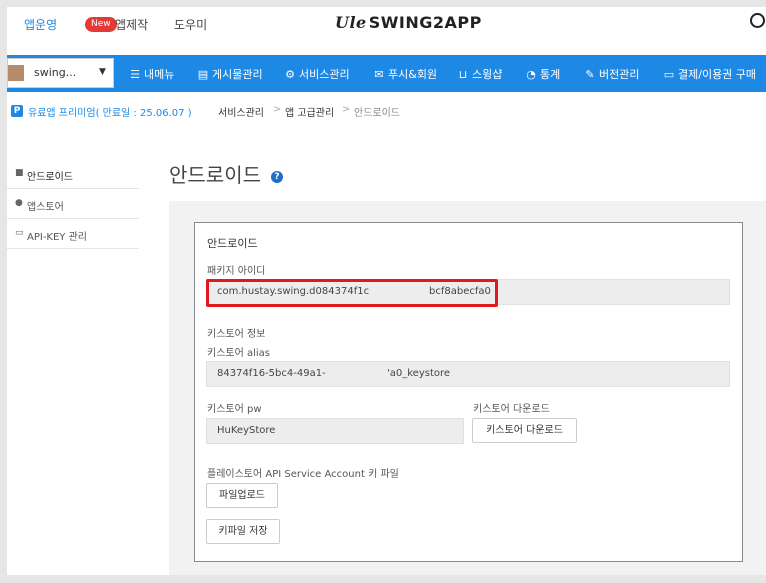 This screenshot has height=583, width=766. I want to click on keystore-alias-value-left: 84374f16-5bc4-49a1-, so click(271, 373).